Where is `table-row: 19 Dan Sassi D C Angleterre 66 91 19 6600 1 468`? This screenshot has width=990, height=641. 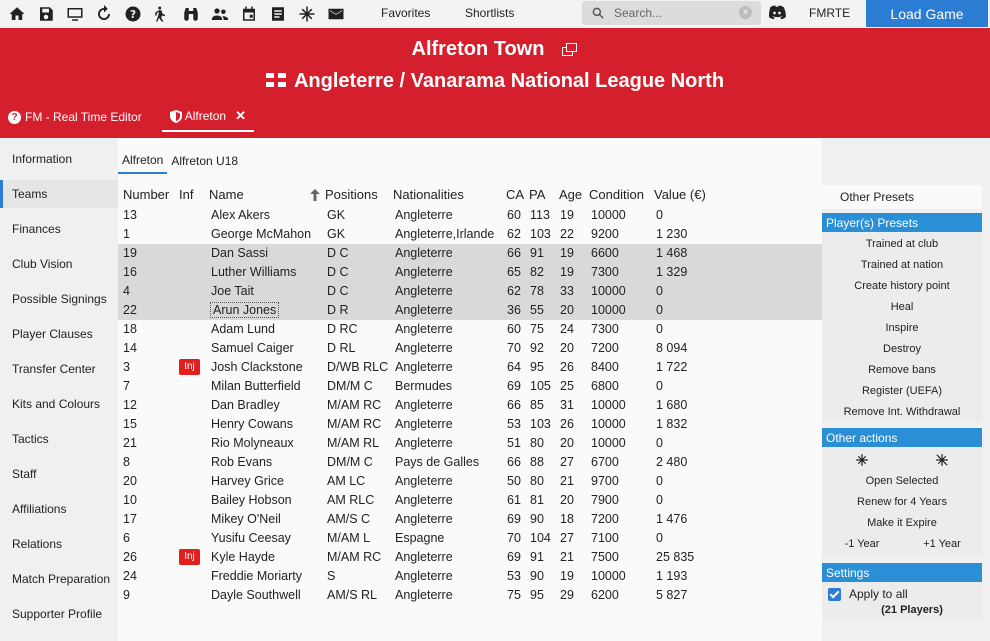
table-row: 19 Dan Sassi D C Angleterre 66 91 19 6600 1 468 is located at coordinates (470, 253).